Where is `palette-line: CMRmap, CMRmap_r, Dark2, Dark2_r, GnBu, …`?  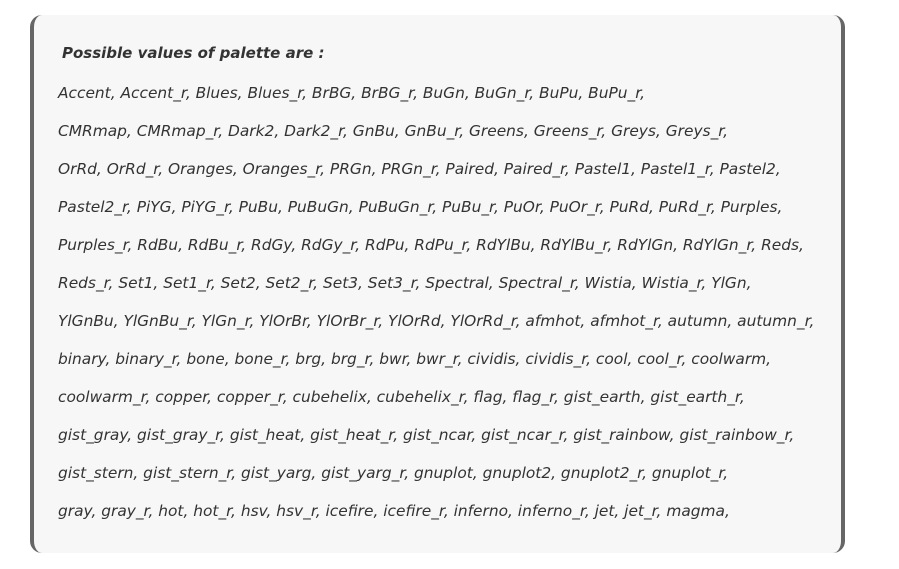
palette-line: CMRmap, CMRmap_r, Dark2, Dark2_r, GnBu, … is located at coordinates (393, 131).